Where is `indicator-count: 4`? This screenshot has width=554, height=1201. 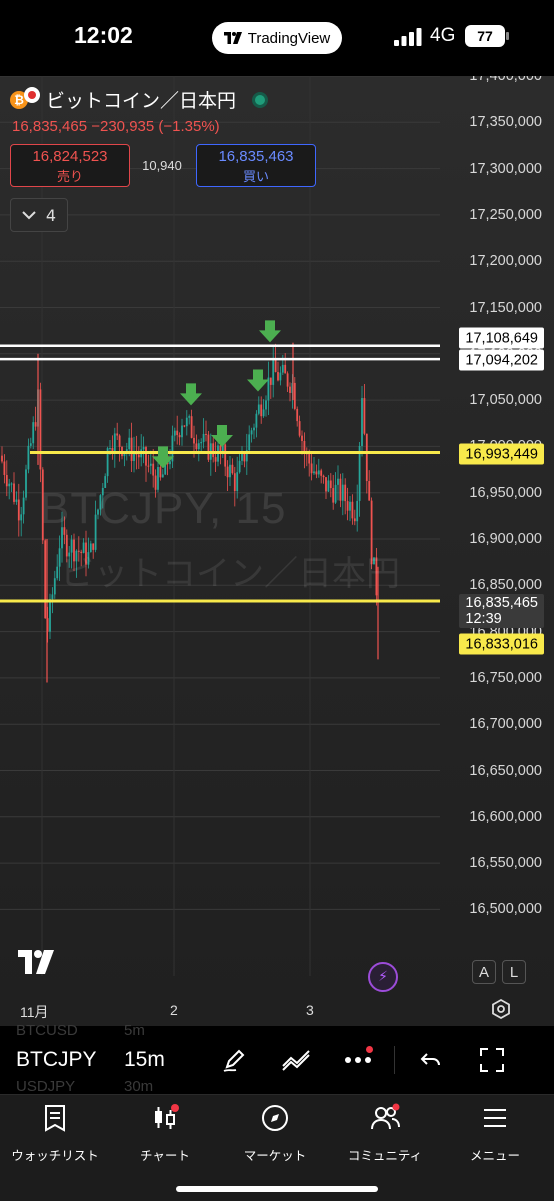
indicator-count: 4 is located at coordinates (51, 215).